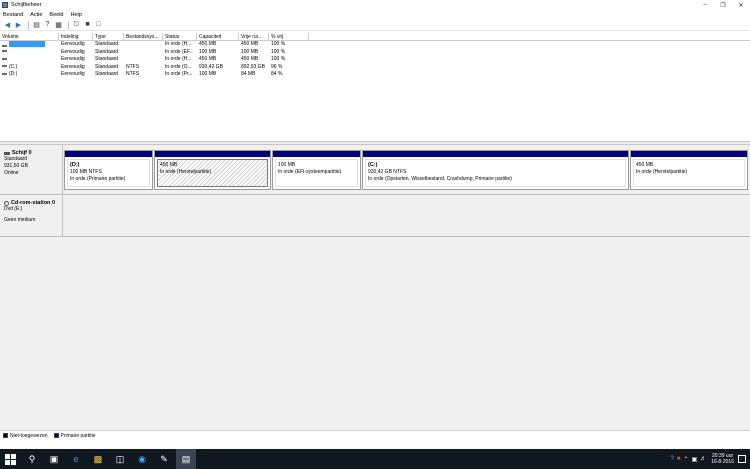  Describe the element at coordinates (707, 459) in the screenshot. I see `system-tray: ? ■ ⌃ ▣ ♬ 20:39 uur 16-8-2016` at that location.